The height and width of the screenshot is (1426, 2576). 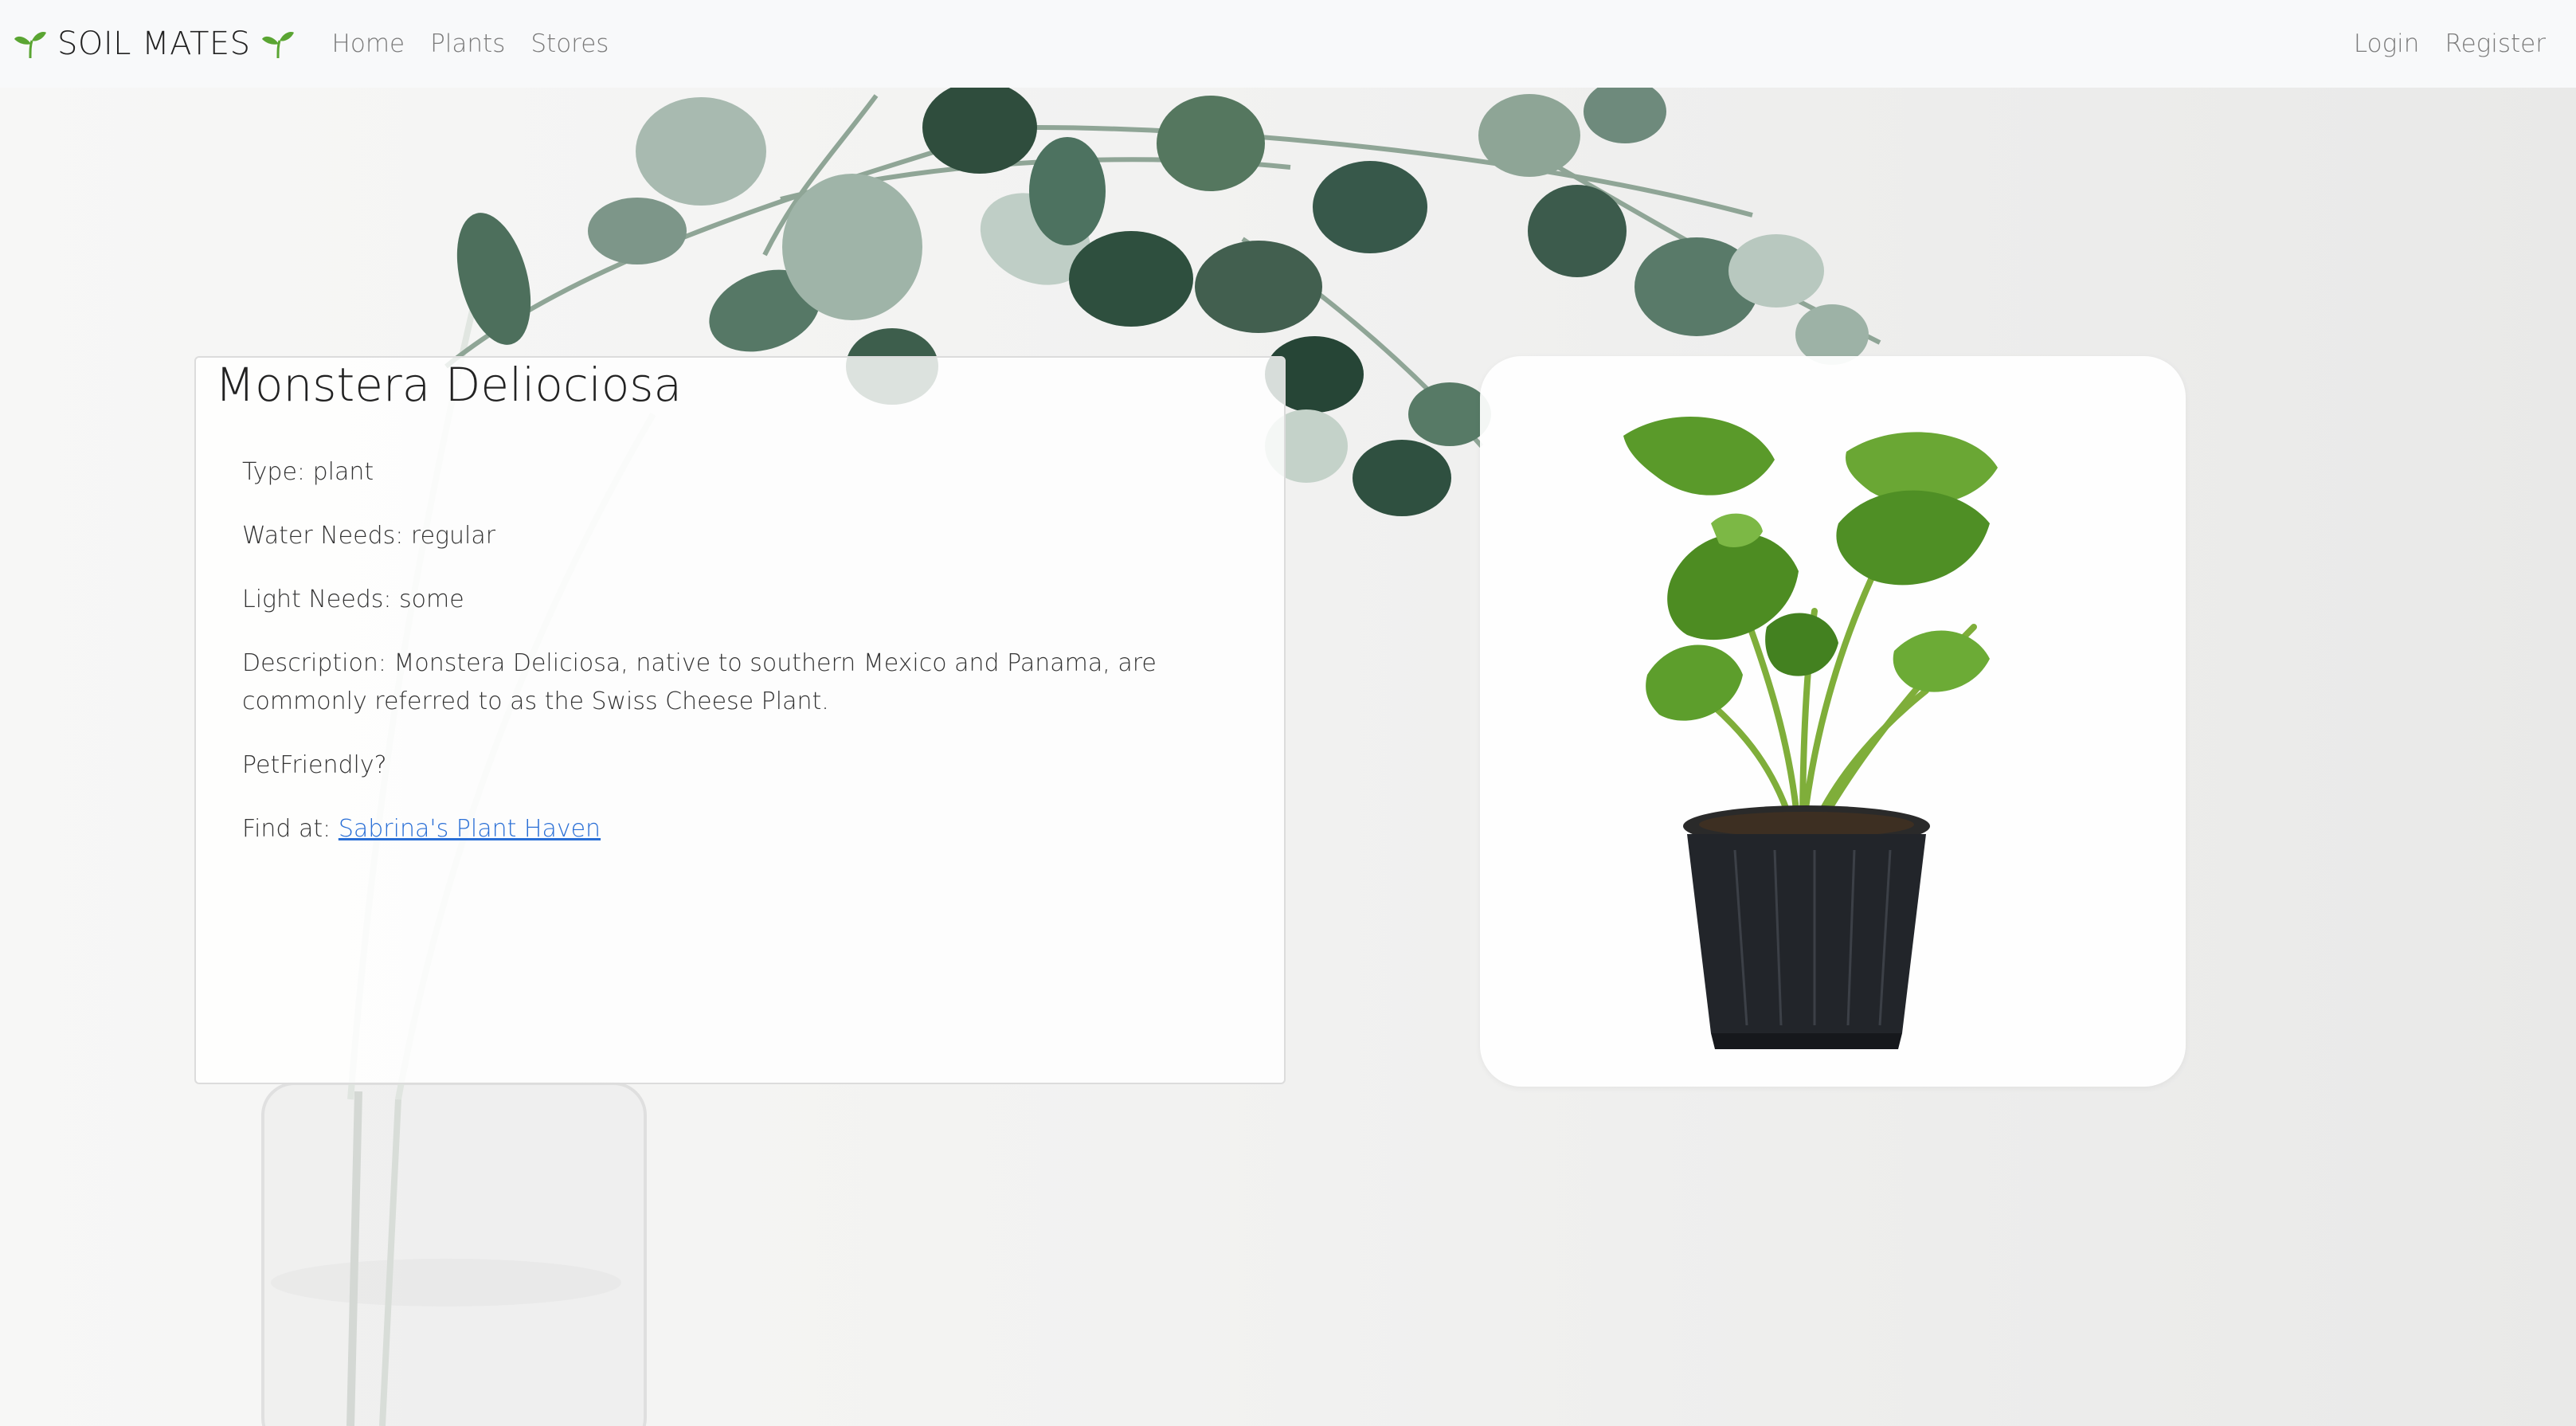 I want to click on nav-plants-link: Plants, so click(x=467, y=43).